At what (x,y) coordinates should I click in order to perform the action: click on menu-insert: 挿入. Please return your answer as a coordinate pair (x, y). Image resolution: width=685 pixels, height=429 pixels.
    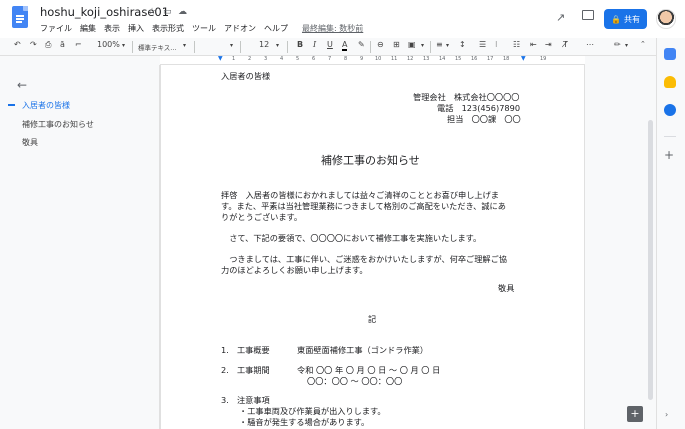
    Looking at the image, I should click on (136, 28).